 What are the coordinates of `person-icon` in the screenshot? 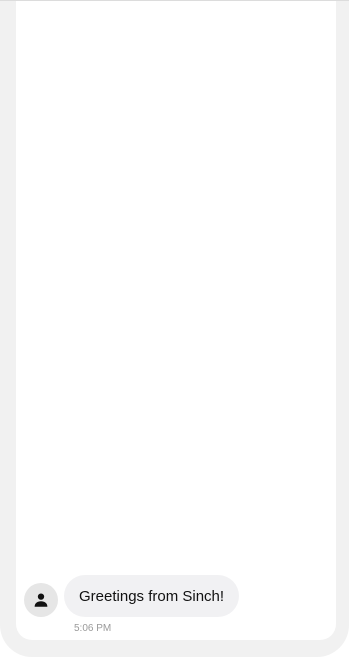 It's located at (41, 600).